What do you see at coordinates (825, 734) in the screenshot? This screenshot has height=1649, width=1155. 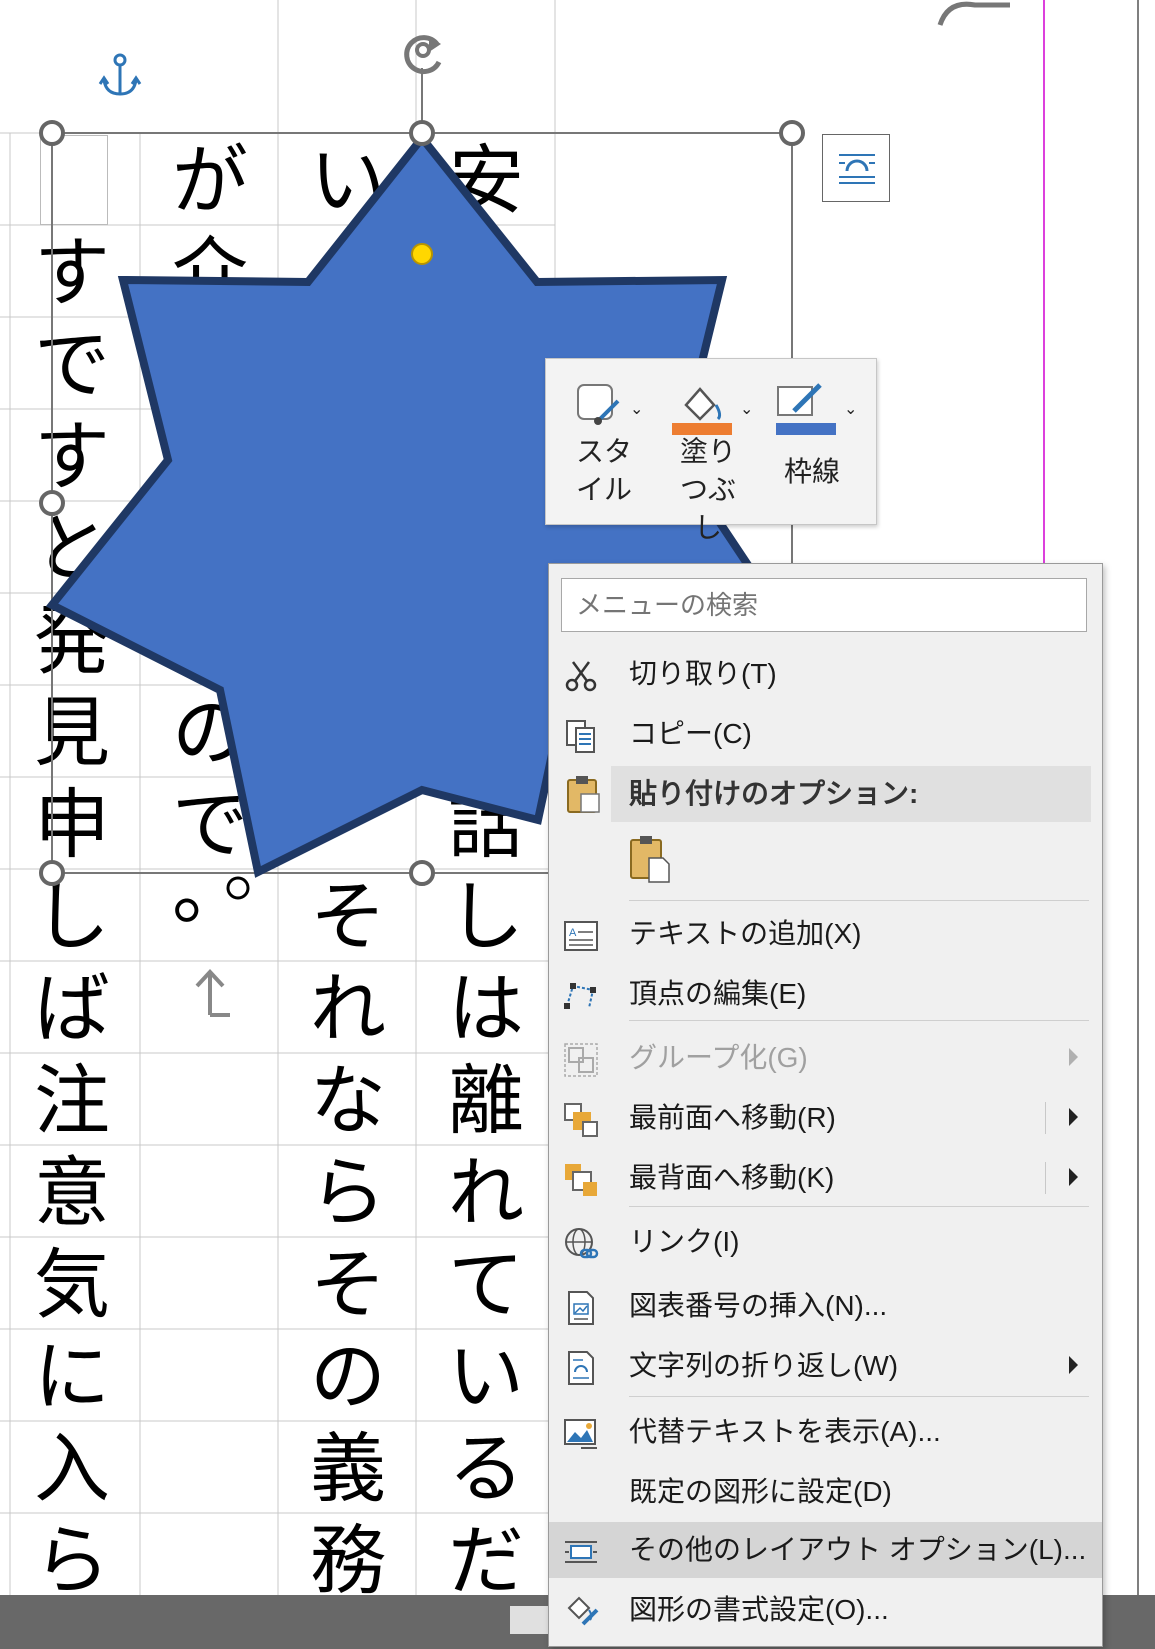 I see `menu-item-copy: コピー(C)` at bounding box center [825, 734].